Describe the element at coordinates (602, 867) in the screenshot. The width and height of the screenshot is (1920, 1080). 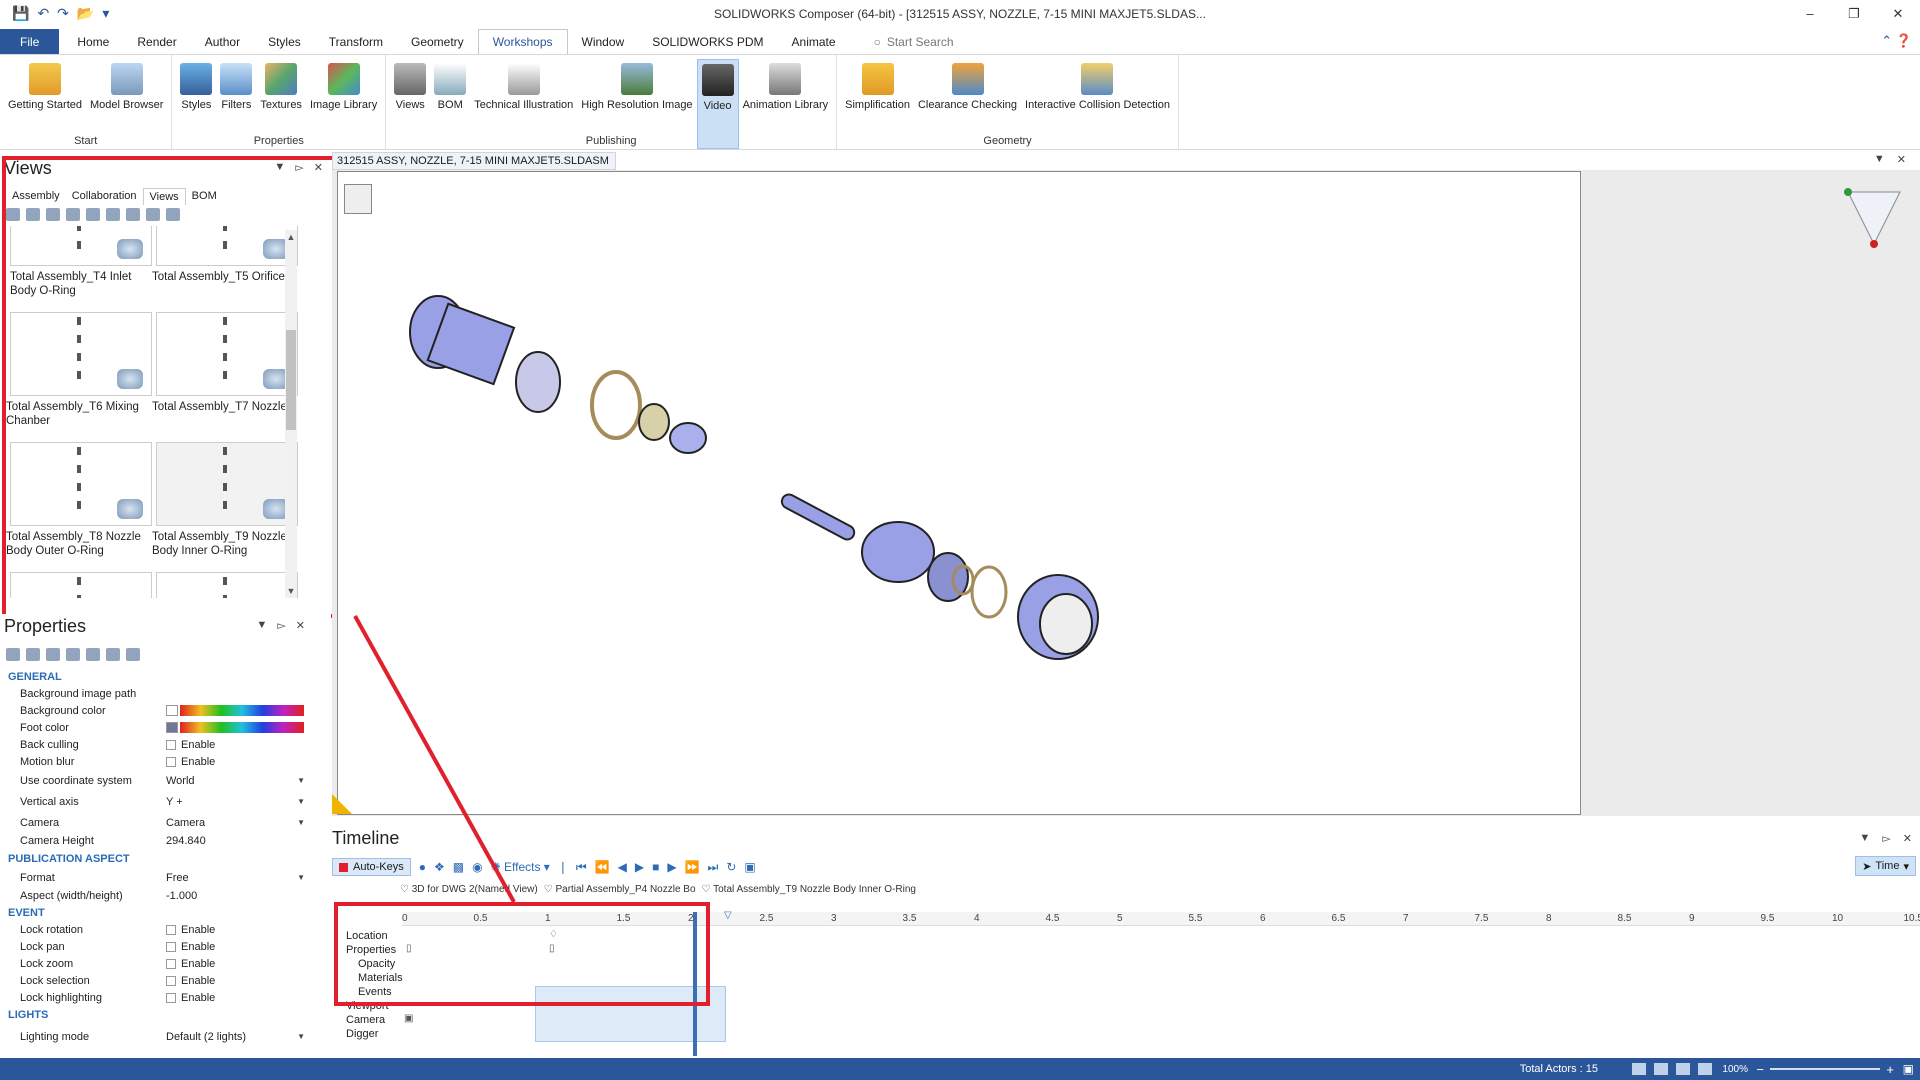
I see `previous-key-icon: ⏪` at that location.